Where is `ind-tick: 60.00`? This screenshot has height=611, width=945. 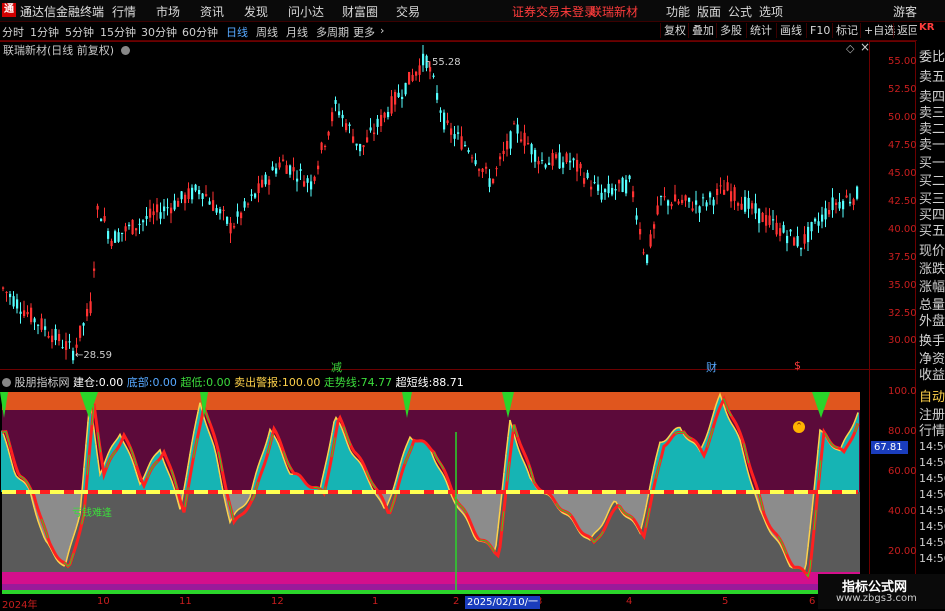
ind-tick: 60.00 is located at coordinates (902, 471).